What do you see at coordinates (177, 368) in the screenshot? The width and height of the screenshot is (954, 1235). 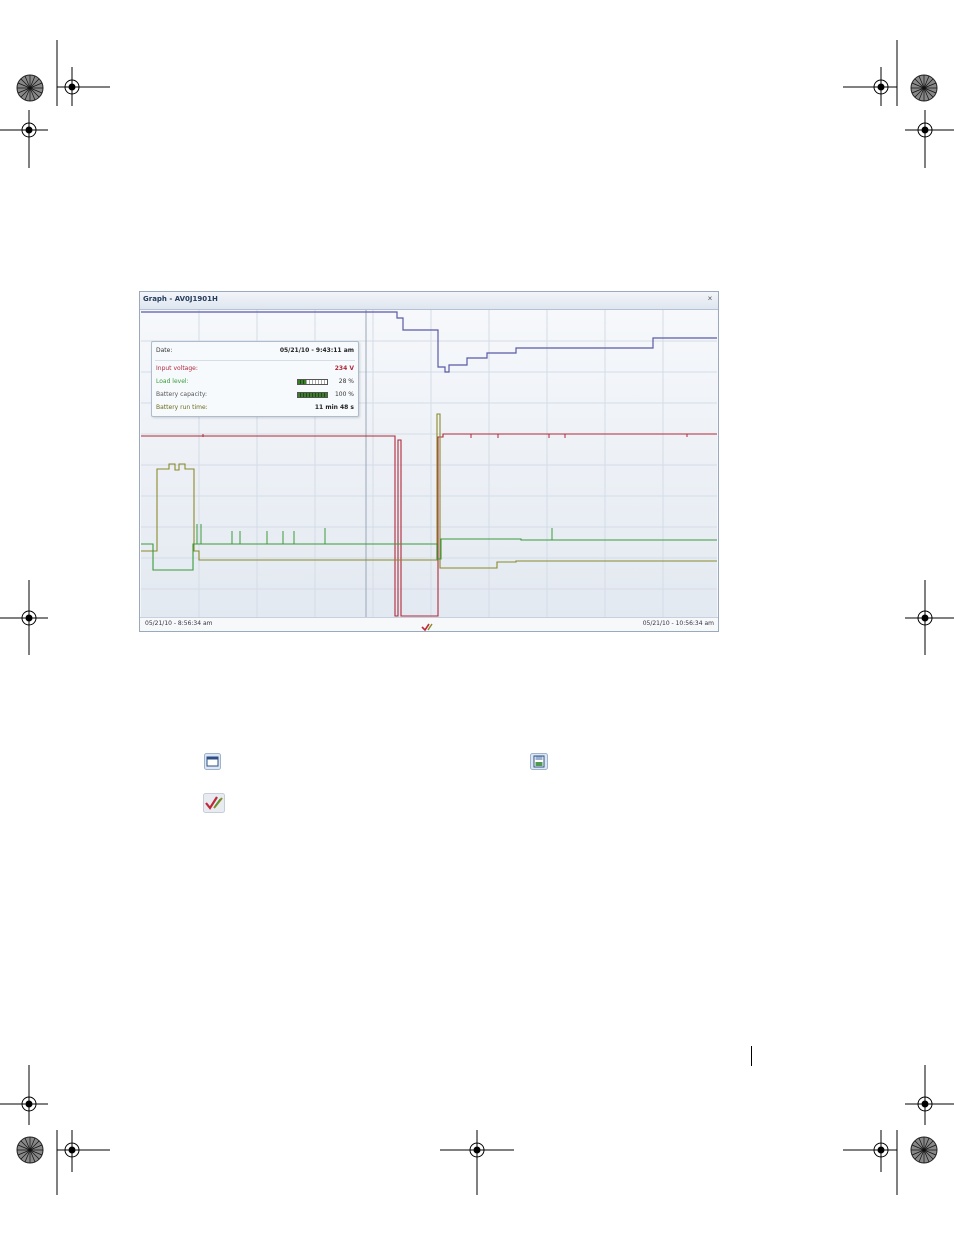 I see `tooltip-input-voltage-label: Input voltage:` at bounding box center [177, 368].